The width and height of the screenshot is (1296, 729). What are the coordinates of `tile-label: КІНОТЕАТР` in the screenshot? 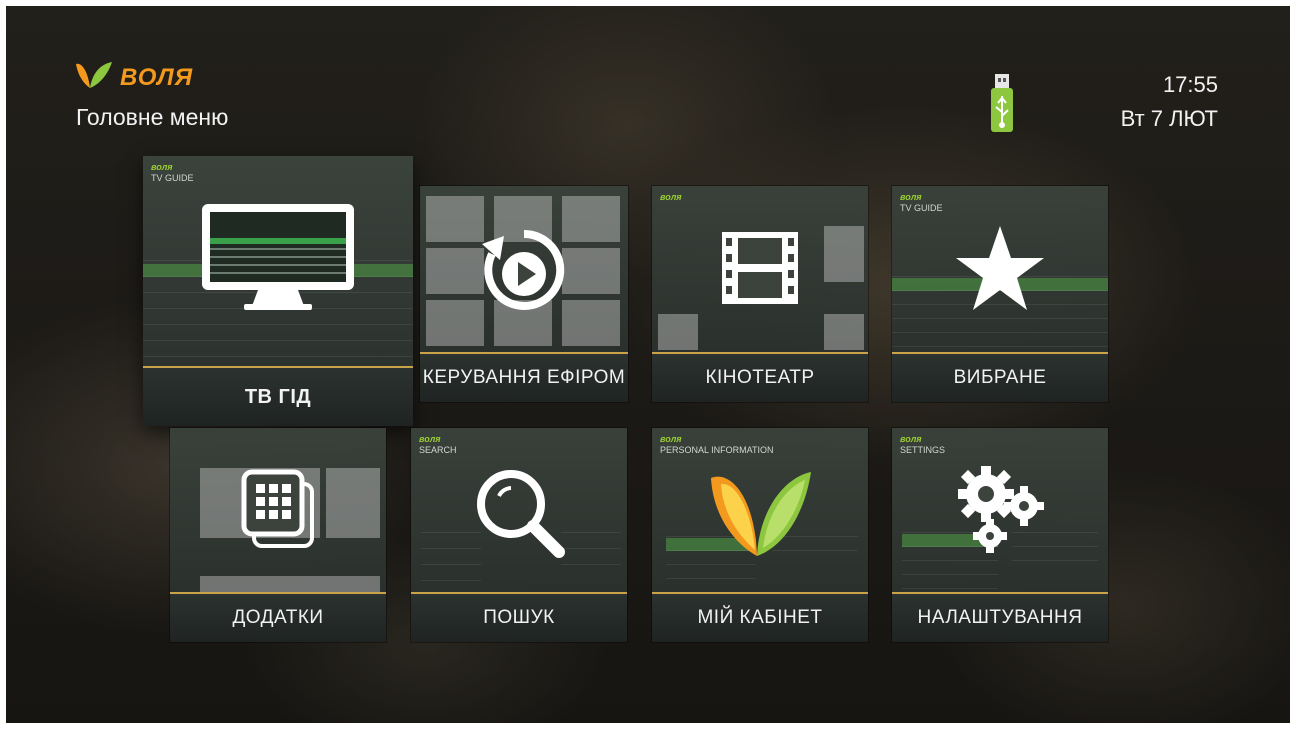 It's located at (760, 377).